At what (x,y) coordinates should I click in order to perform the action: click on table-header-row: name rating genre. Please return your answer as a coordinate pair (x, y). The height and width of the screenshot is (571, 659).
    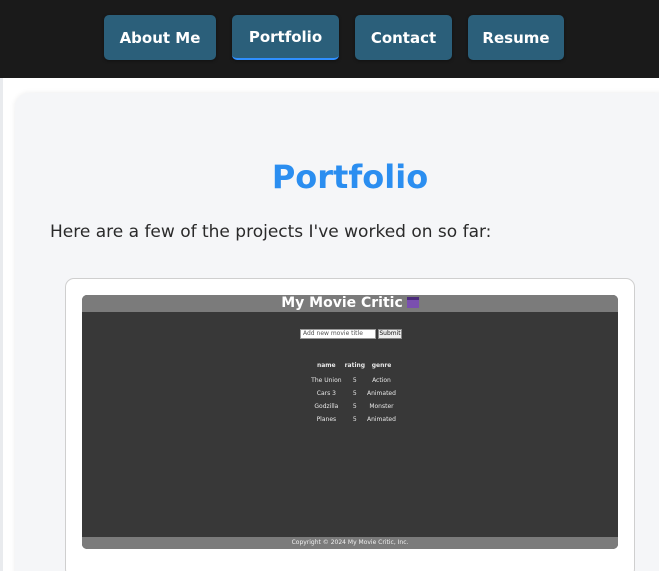
    Looking at the image, I should click on (353, 365).